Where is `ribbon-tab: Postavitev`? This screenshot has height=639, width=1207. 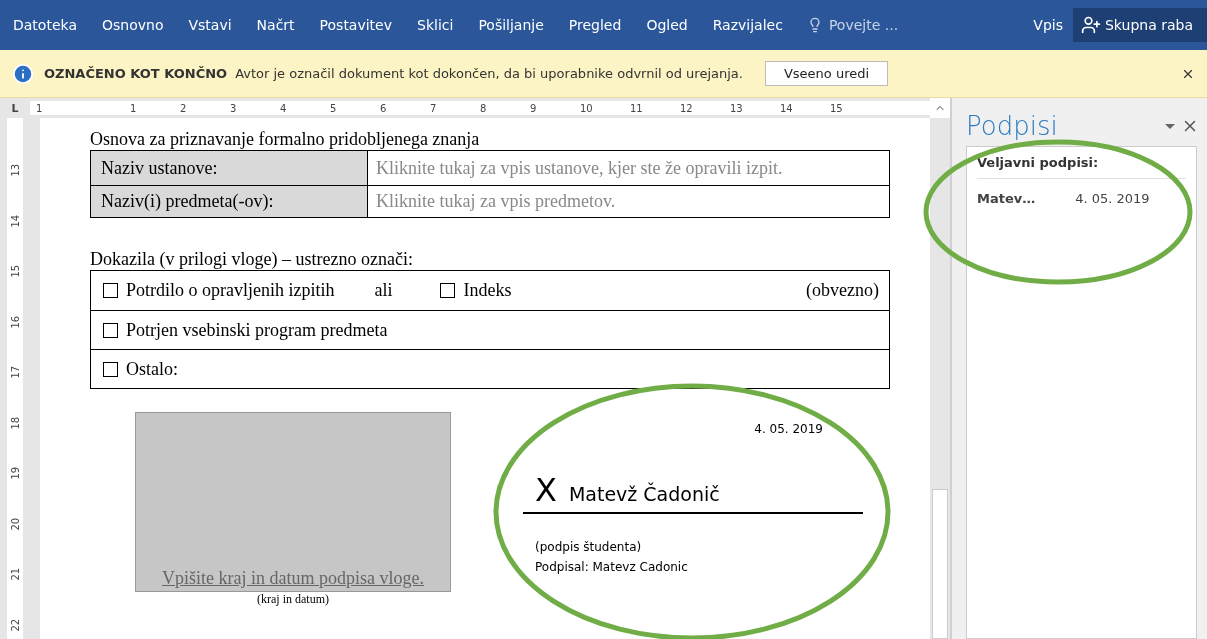 ribbon-tab: Postavitev is located at coordinates (355, 25).